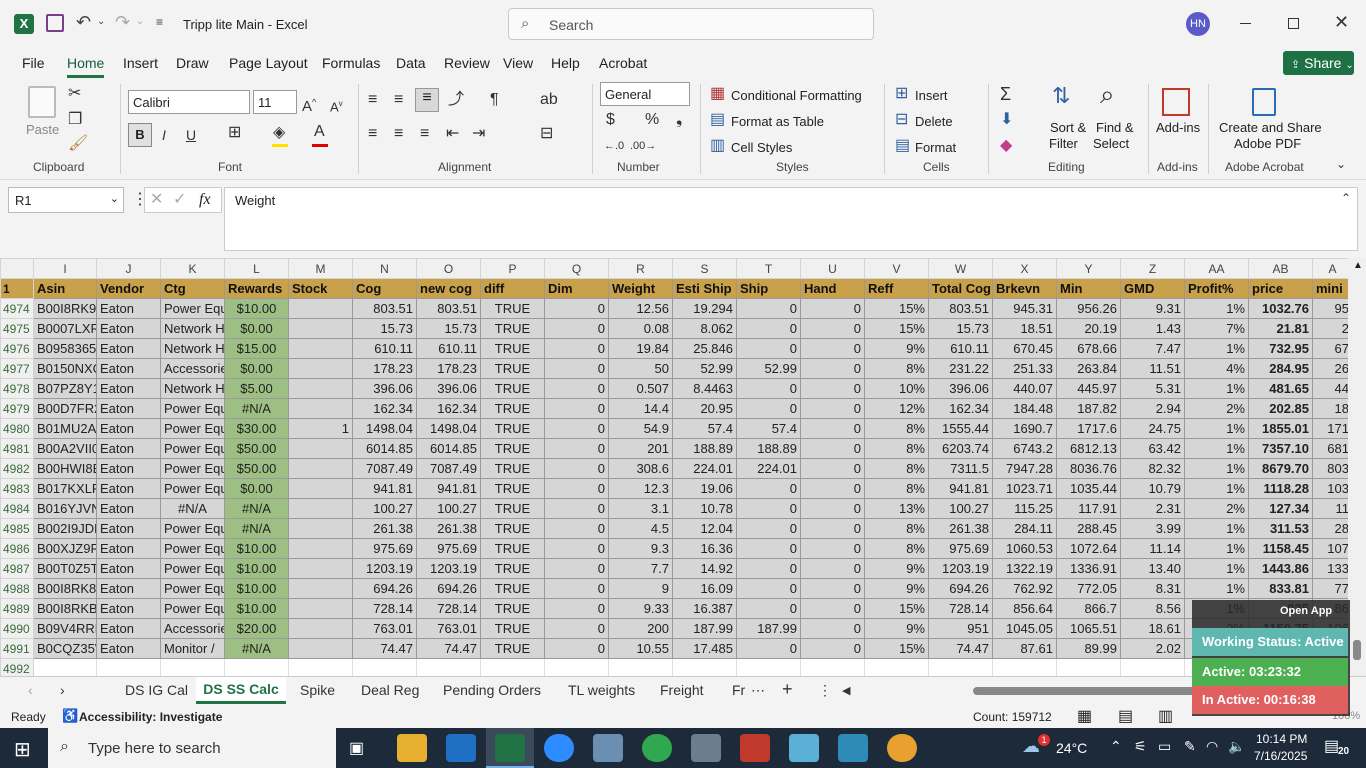 The image size is (1366, 768). I want to click on enter-icon: ✓, so click(179, 200).